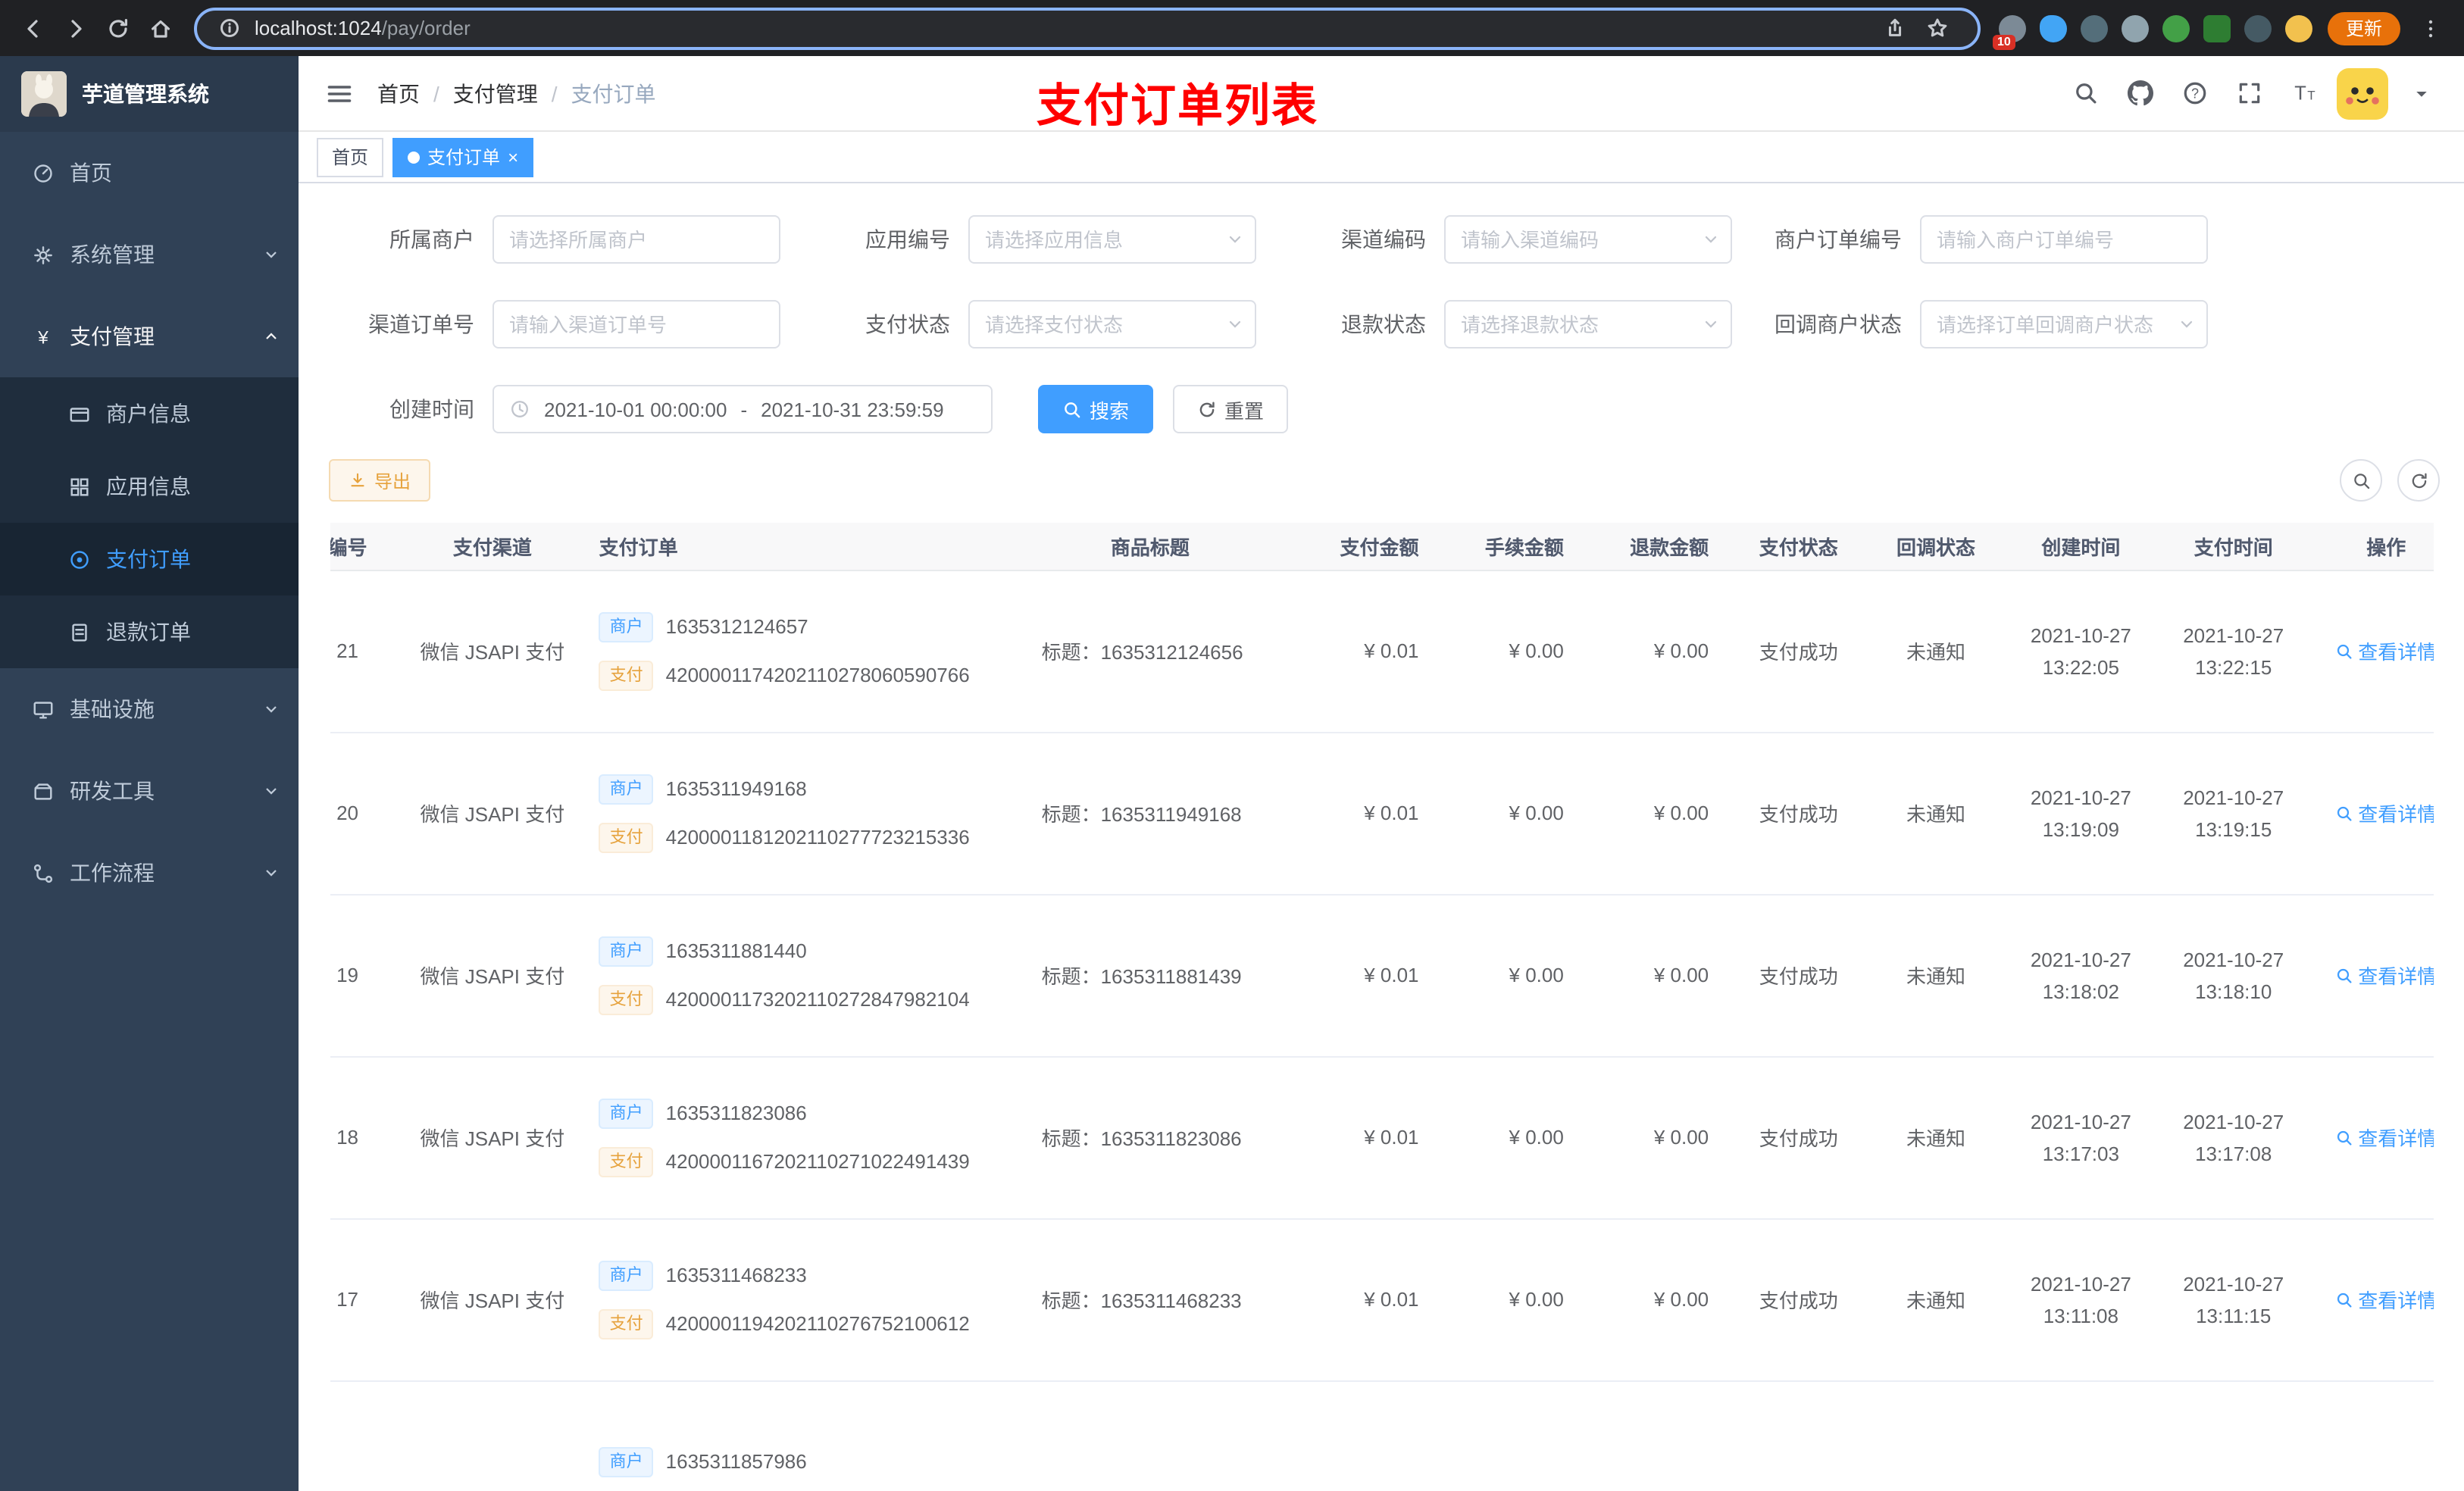 This screenshot has width=2464, height=1491. Describe the element at coordinates (2194, 93) in the screenshot. I see `question-icon: ?` at that location.